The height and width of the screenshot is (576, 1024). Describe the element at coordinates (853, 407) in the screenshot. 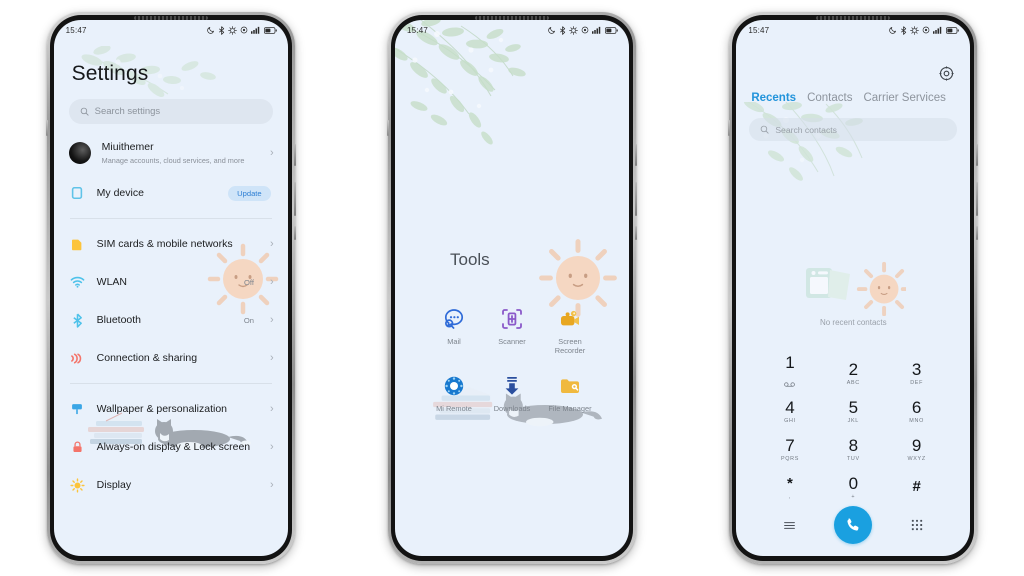

I see `key-number: 5` at that location.